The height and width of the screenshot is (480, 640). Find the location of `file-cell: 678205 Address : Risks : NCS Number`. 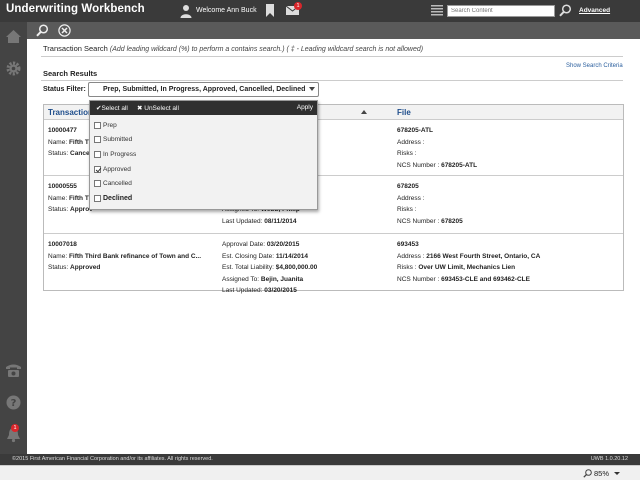

file-cell: 678205 Address : Risks : NCS Number is located at coordinates (430, 204).